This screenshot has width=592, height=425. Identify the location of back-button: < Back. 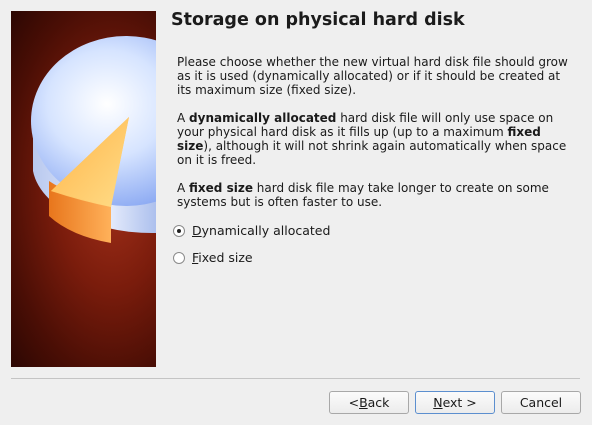
(369, 402).